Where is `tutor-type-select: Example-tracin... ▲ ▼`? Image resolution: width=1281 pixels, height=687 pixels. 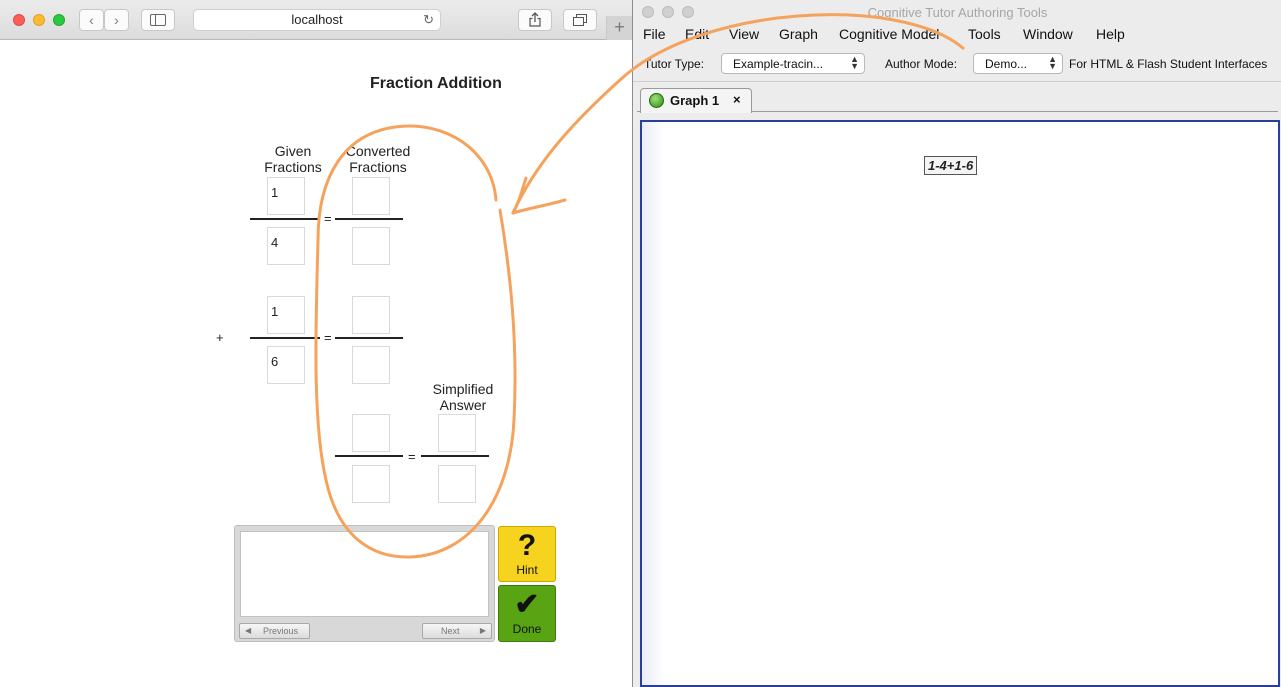
tutor-type-select: Example-tracin... ▲ ▼ is located at coordinates (793, 63).